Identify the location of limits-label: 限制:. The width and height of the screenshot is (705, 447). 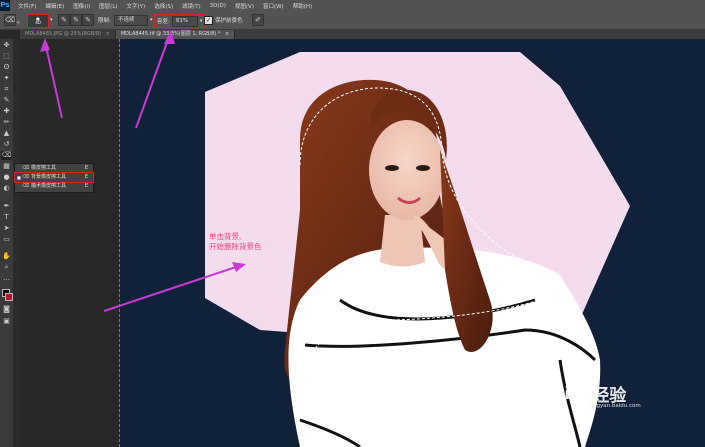
(104, 21).